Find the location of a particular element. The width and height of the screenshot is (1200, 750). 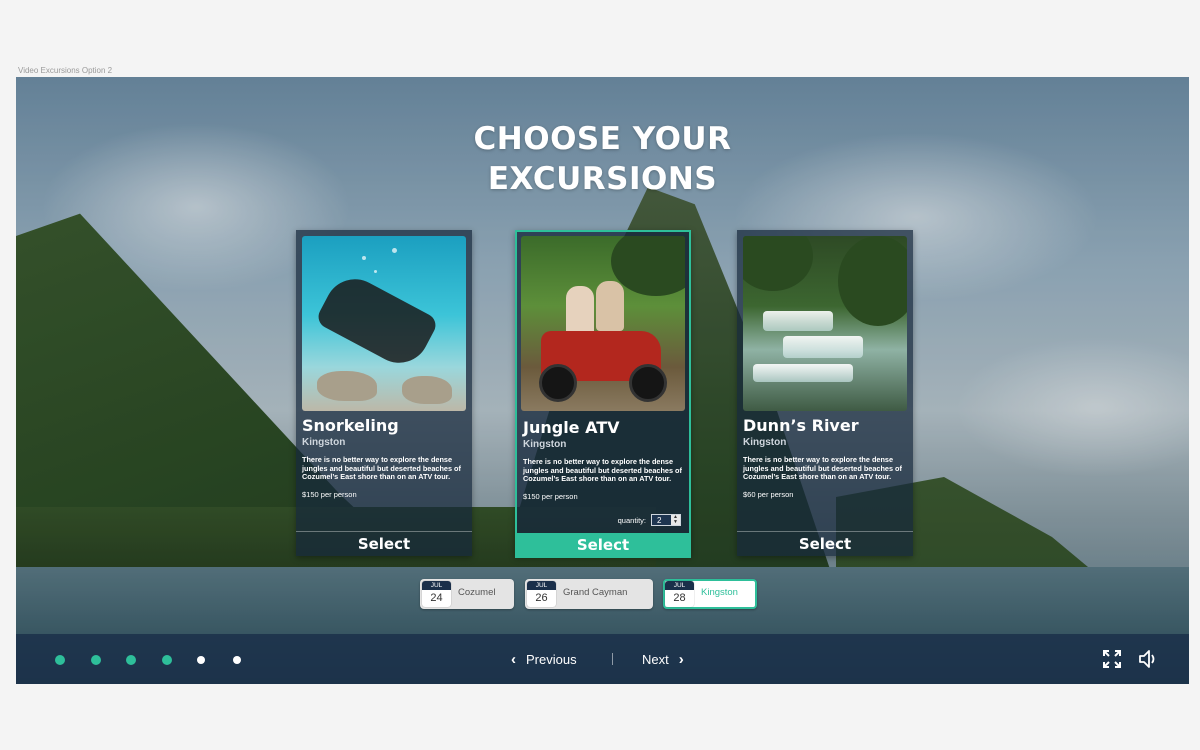

date-badge: JUL 26 is located at coordinates (541, 594).